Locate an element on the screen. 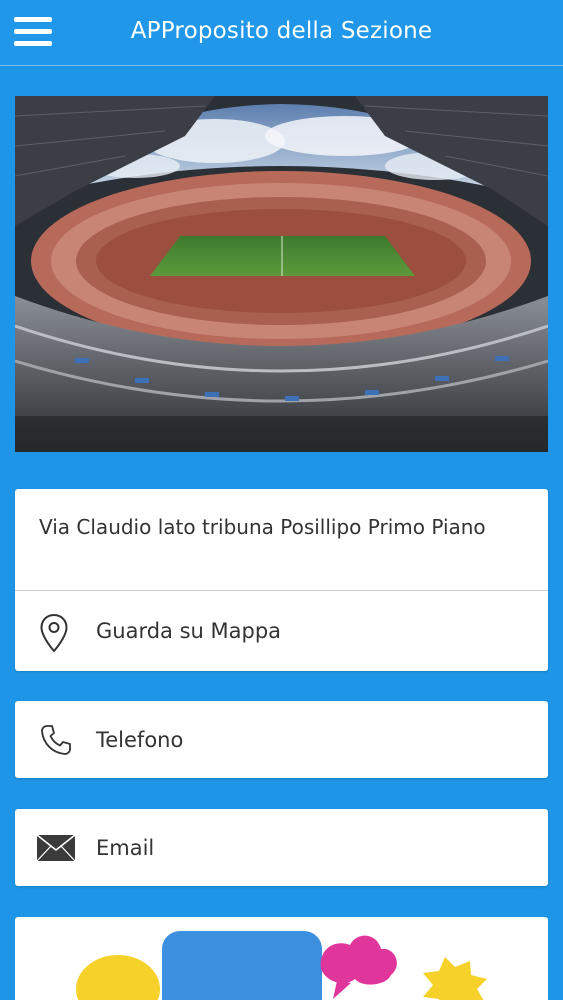 Image resolution: width=563 pixels, height=1000 pixels. phone-label: Telefono is located at coordinates (140, 740).